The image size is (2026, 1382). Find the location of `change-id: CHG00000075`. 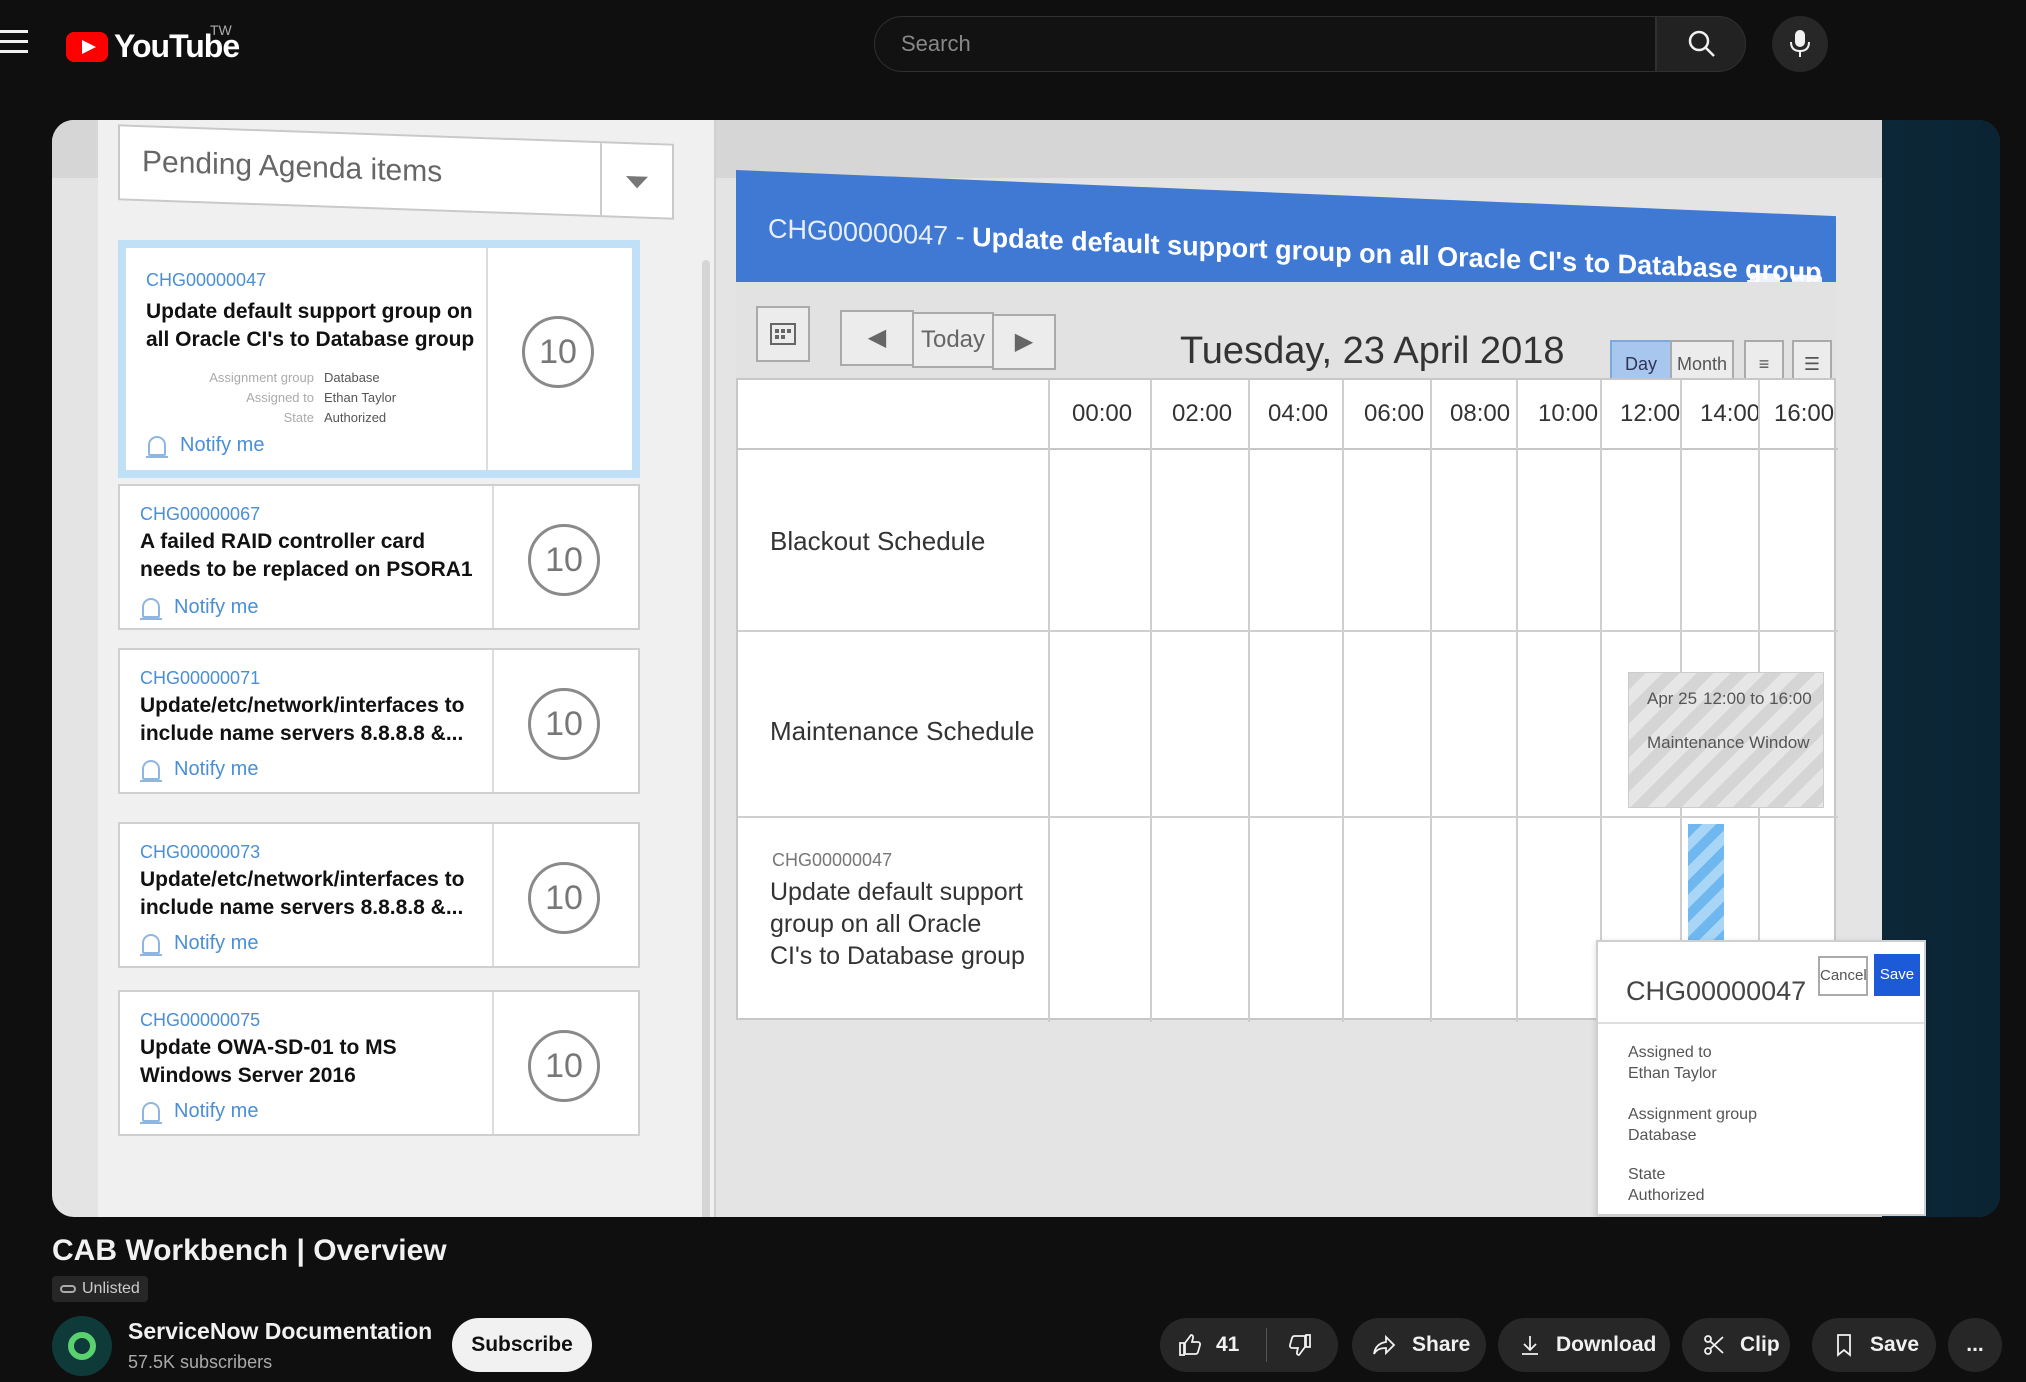

change-id: CHG00000075 is located at coordinates (200, 1020).